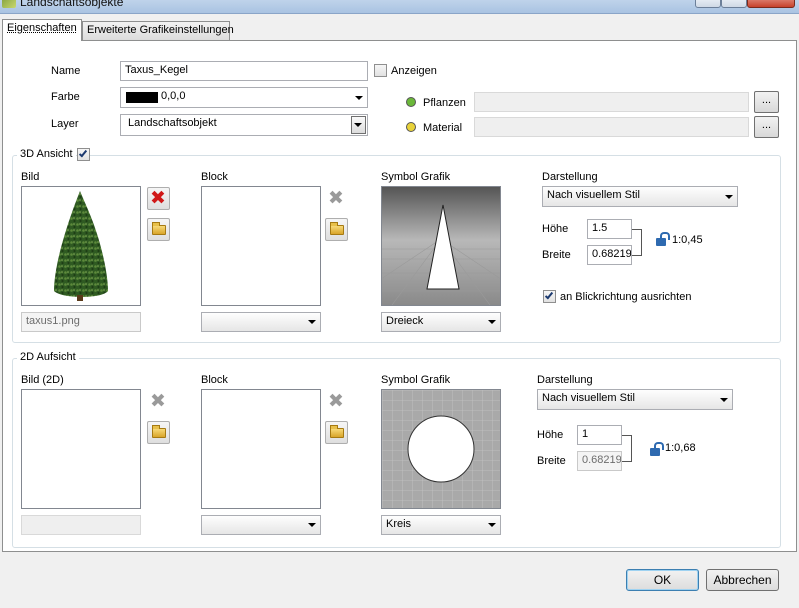  Describe the element at coordinates (336, 432) in the screenshot. I see `open-block-2d-button` at that location.